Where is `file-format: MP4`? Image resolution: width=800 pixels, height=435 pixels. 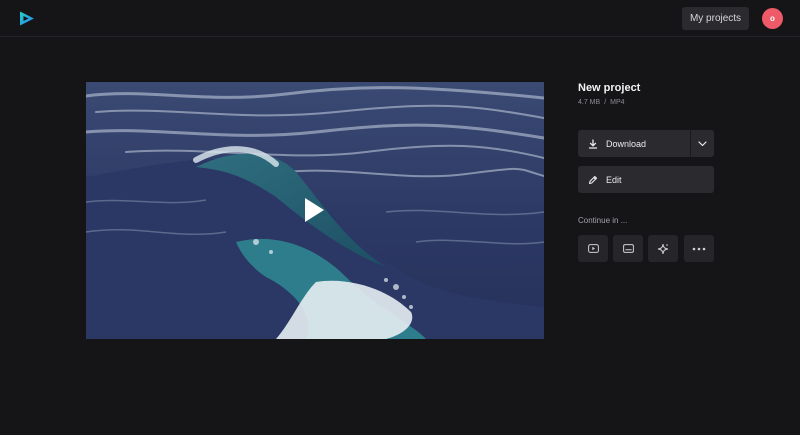
file-format: MP4 is located at coordinates (617, 102).